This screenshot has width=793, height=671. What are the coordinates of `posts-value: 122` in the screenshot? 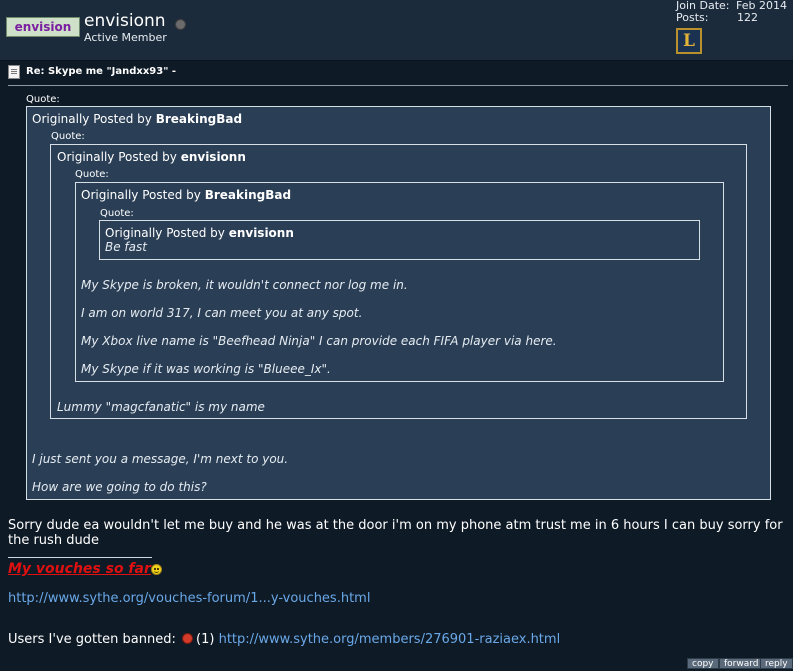 It's located at (747, 17).